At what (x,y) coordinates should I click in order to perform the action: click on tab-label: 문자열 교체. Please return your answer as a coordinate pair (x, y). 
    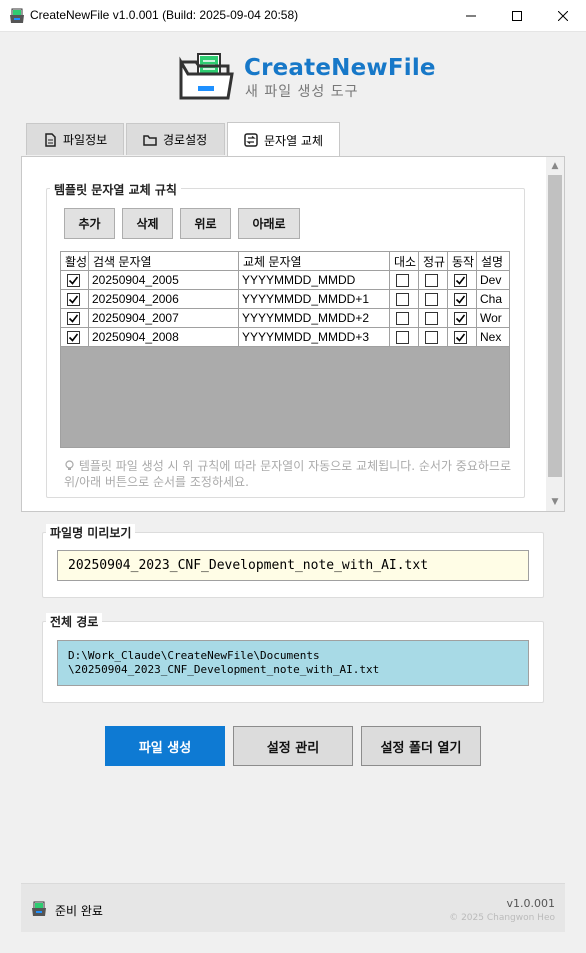
    Looking at the image, I should click on (294, 140).